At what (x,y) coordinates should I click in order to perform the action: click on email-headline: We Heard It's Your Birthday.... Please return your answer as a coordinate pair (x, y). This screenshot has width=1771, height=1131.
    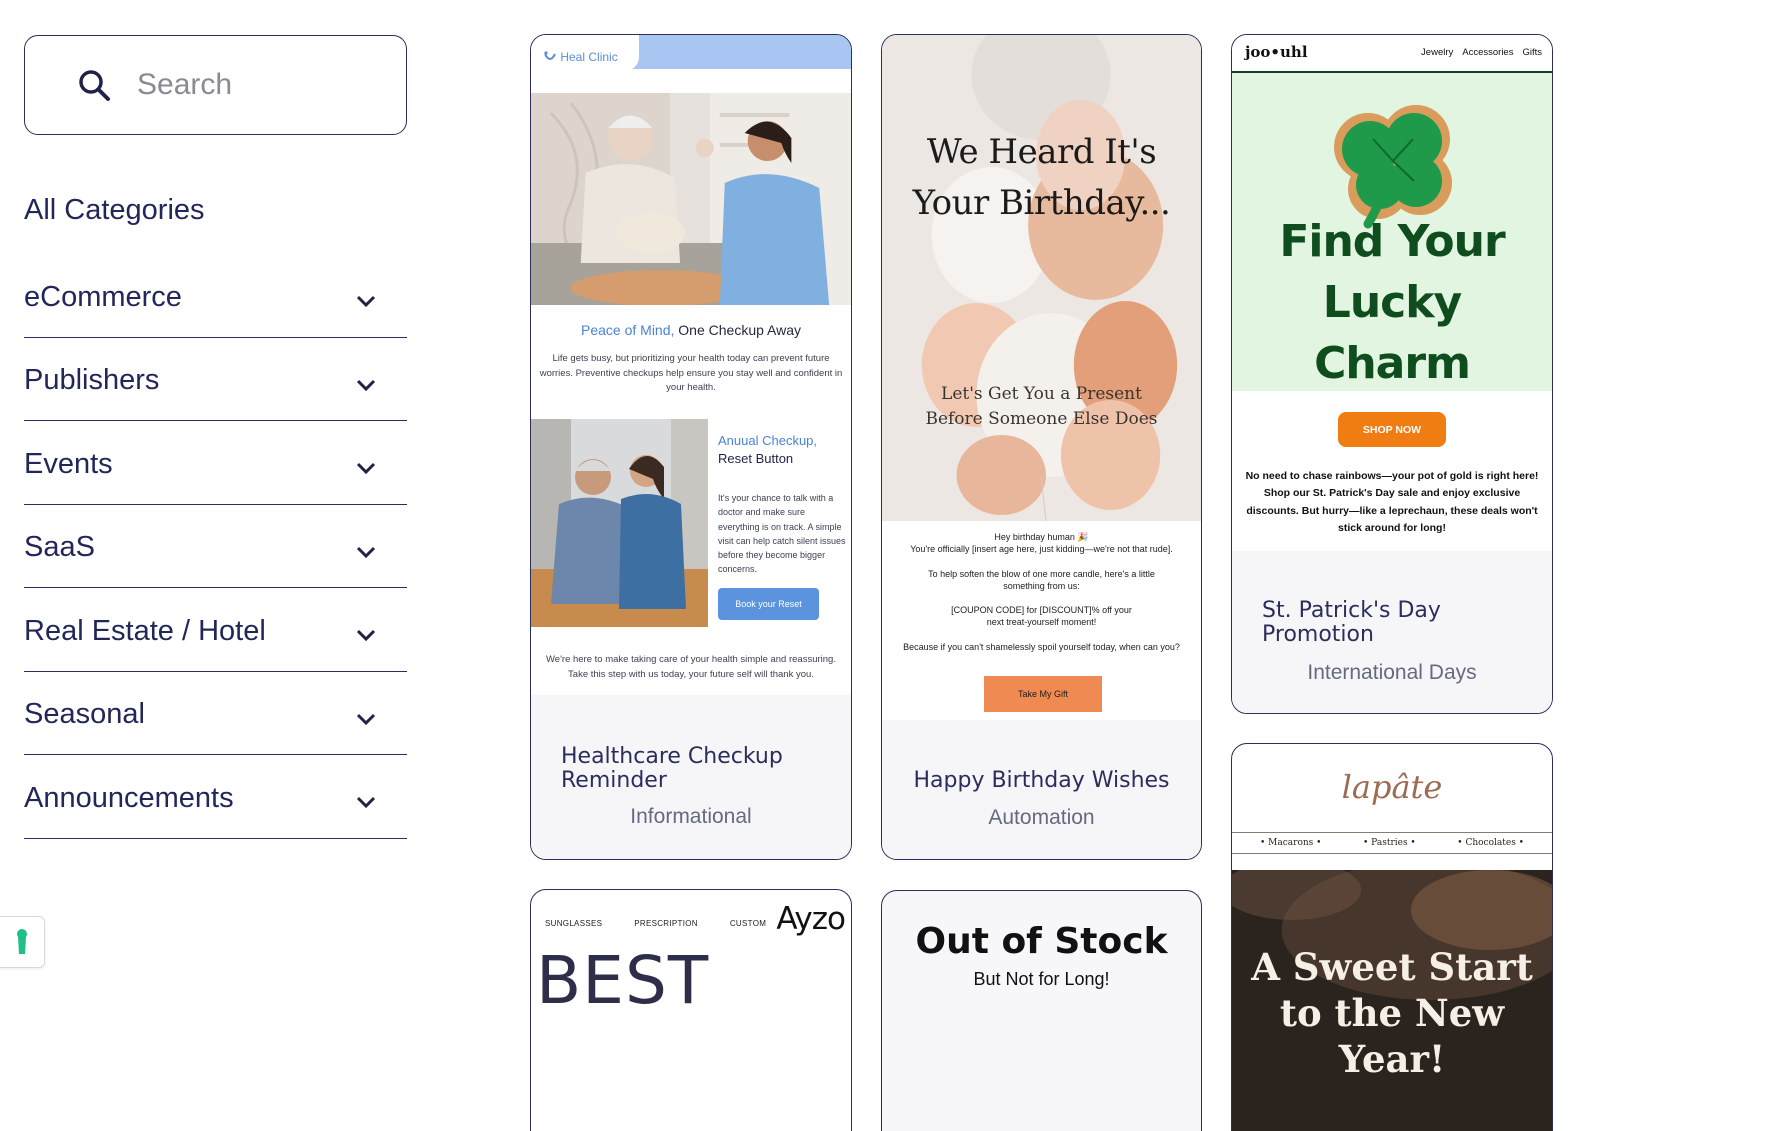
    Looking at the image, I should click on (1041, 177).